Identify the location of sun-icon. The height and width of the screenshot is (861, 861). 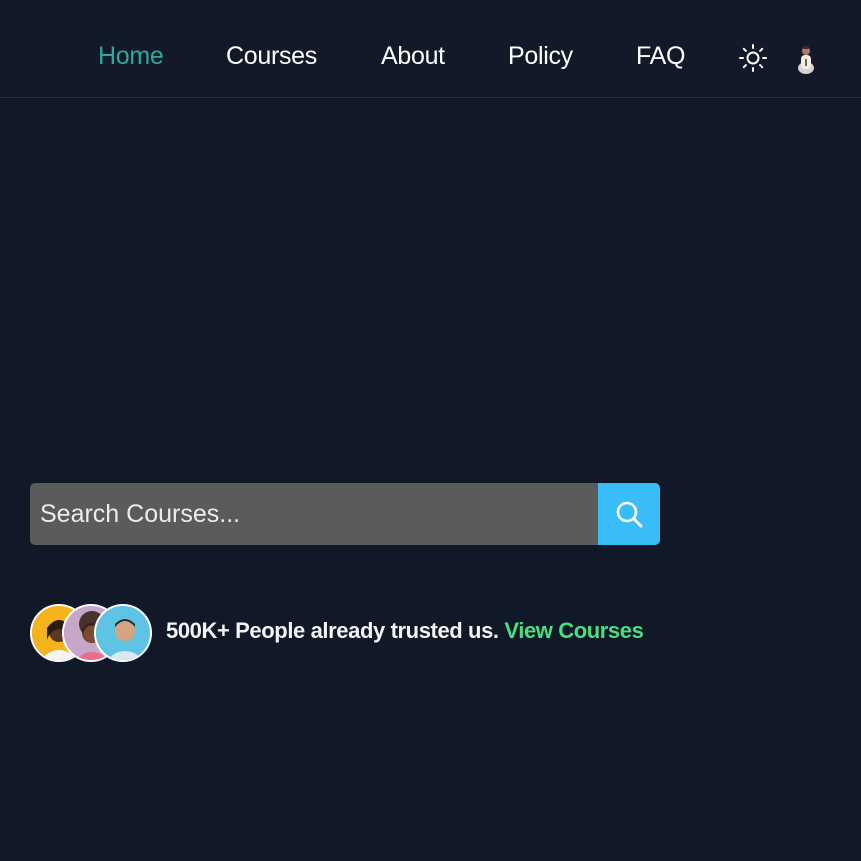
(753, 58).